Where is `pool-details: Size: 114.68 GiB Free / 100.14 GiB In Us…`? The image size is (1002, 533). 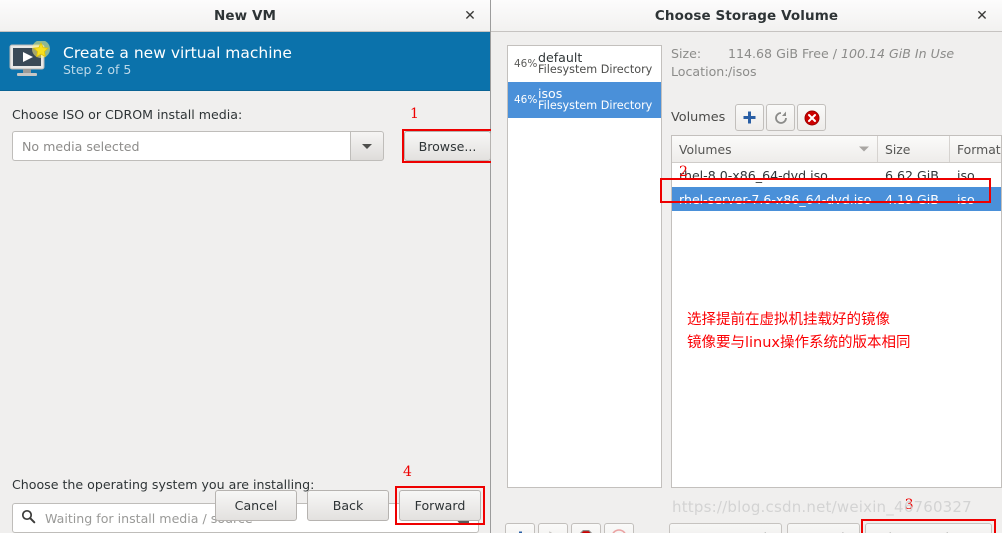 pool-details: Size: 114.68 GiB Free / 100.14 GiB In Us… is located at coordinates (836, 57).